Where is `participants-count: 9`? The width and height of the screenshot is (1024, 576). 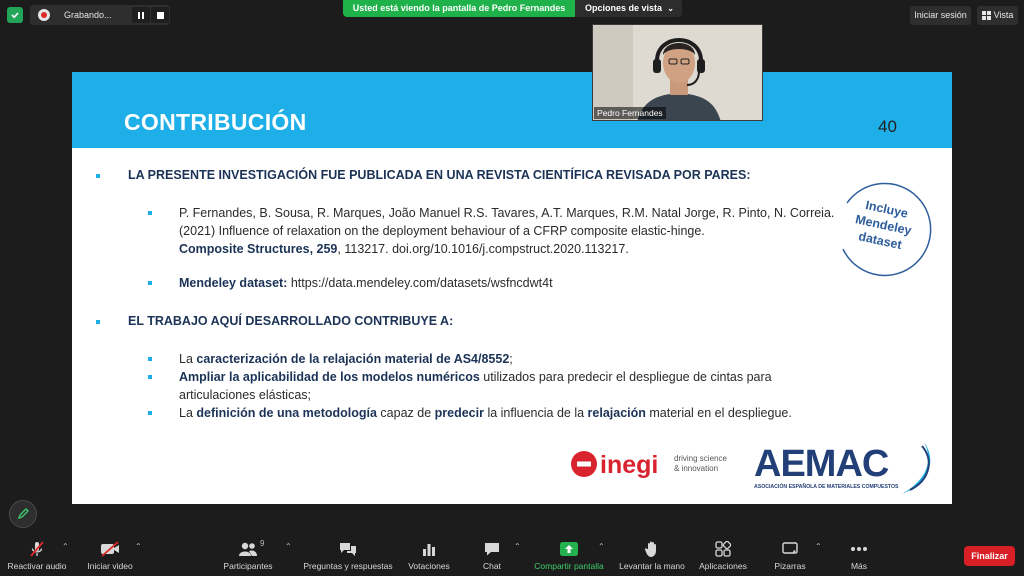 participants-count: 9 is located at coordinates (262, 543).